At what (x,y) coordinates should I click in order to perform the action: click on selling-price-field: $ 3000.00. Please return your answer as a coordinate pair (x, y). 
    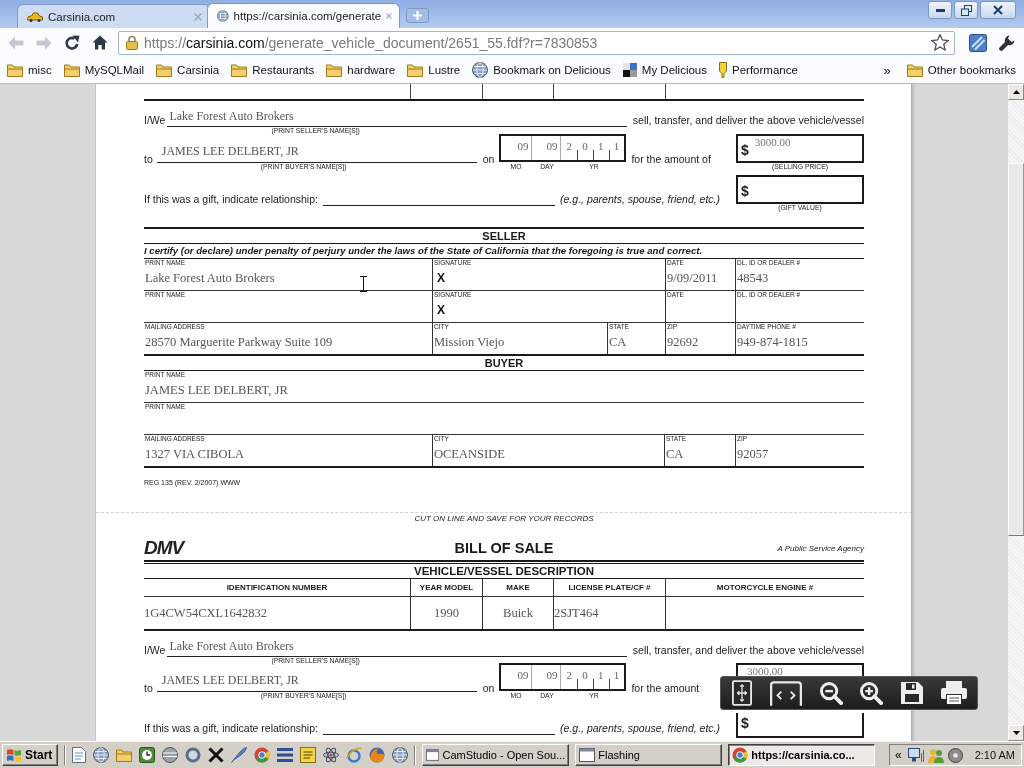
    Looking at the image, I should click on (800, 148).